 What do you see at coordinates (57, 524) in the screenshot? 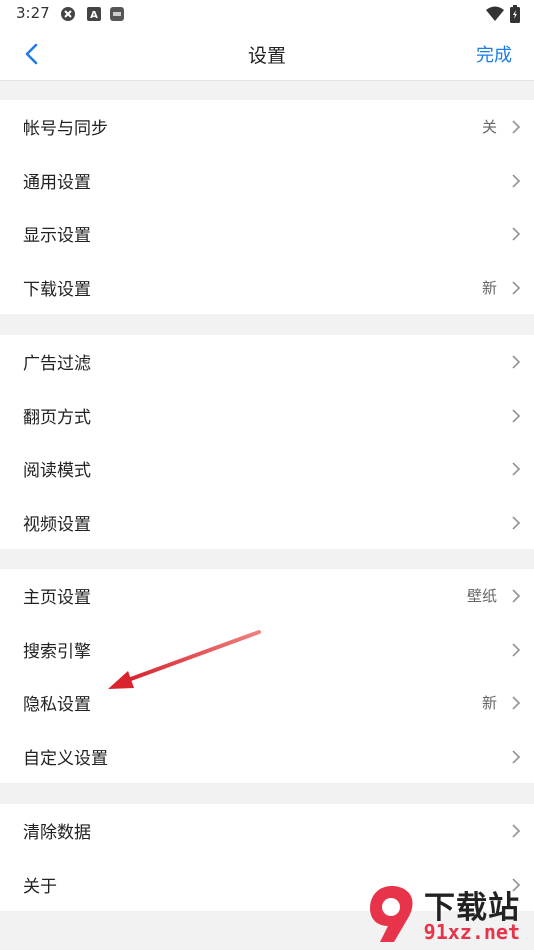
I see `row-label: 视频设置` at bounding box center [57, 524].